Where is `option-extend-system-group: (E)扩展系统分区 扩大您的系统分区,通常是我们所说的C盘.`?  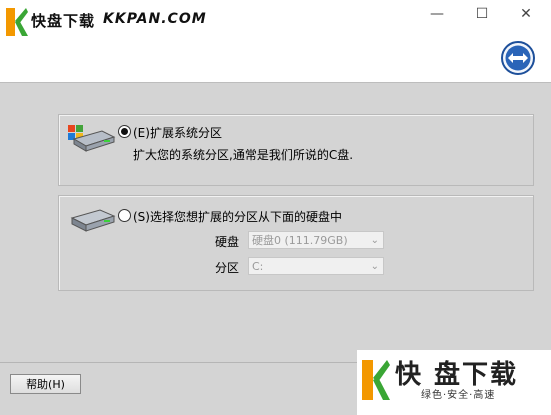 option-extend-system-group: (E)扩展系统分区 扩大您的系统分区,通常是我们所说的C盘. is located at coordinates (296, 150).